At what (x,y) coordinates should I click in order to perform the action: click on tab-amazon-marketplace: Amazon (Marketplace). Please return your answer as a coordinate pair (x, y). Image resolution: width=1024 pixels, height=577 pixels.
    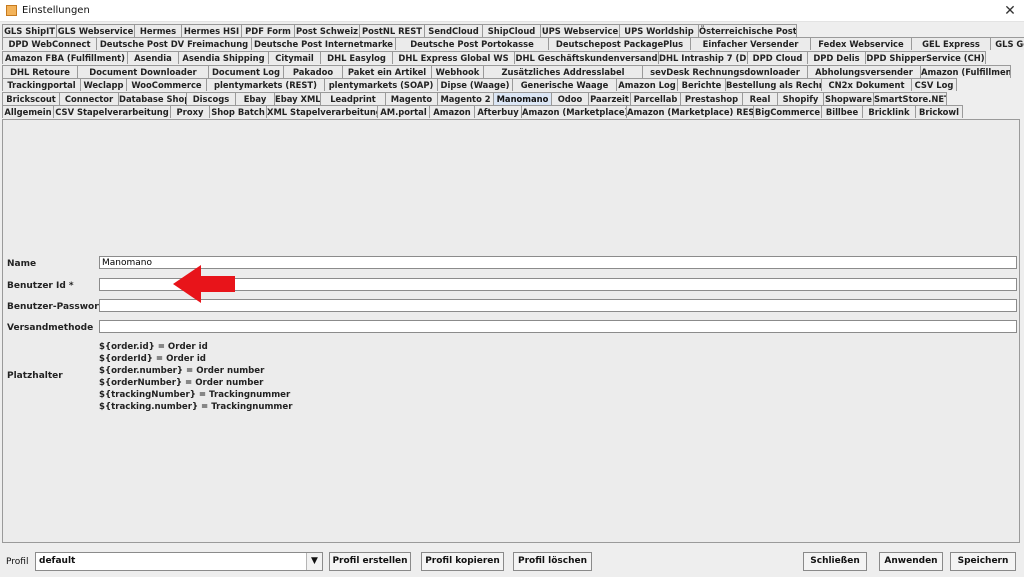
    Looking at the image, I should click on (574, 111).